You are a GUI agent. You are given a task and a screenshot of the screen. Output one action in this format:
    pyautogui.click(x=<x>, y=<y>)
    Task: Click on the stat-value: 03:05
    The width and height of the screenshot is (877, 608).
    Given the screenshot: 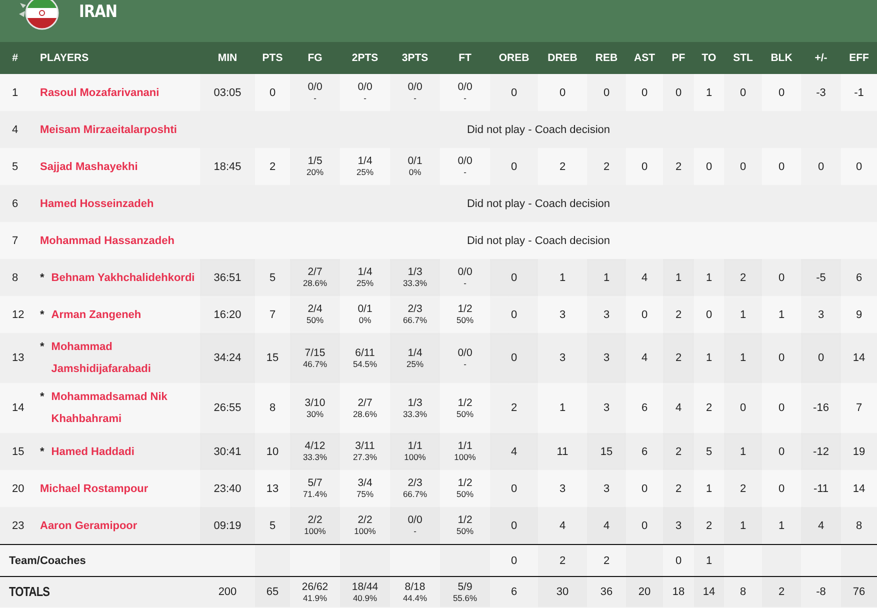 What is the action you would take?
    pyautogui.click(x=228, y=92)
    